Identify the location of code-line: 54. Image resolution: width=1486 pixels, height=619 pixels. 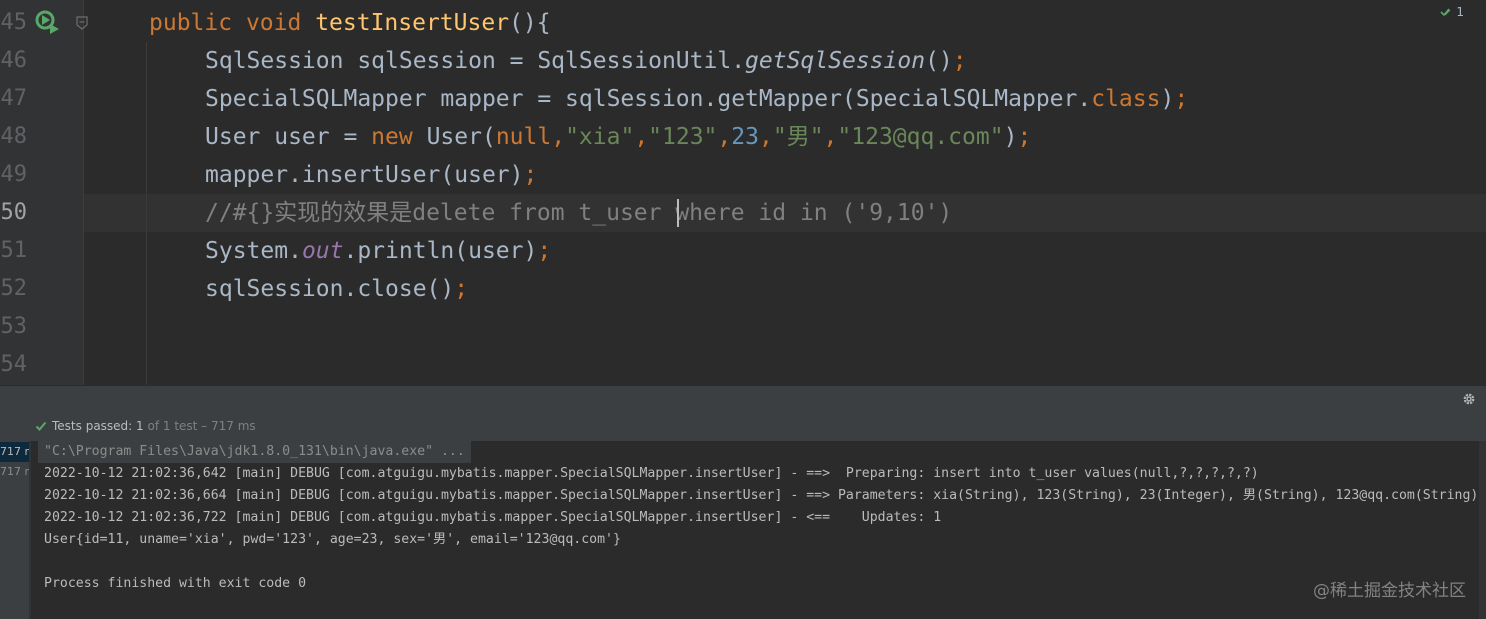
(743, 365).